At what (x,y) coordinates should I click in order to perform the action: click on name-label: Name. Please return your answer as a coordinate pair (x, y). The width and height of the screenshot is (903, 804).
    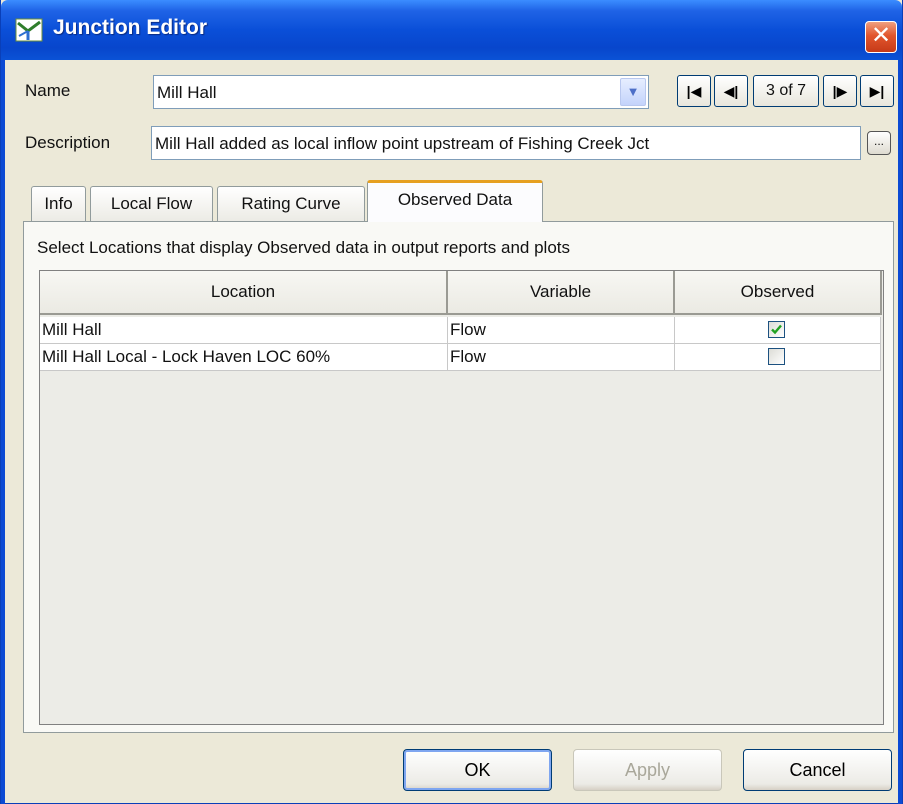
    Looking at the image, I should click on (48, 90).